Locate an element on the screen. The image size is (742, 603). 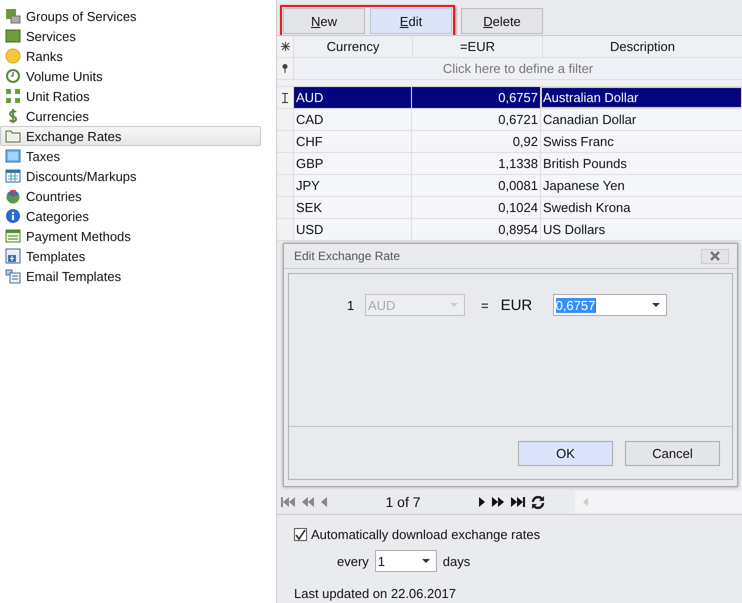
interval-dropdown: 1 is located at coordinates (405, 561).